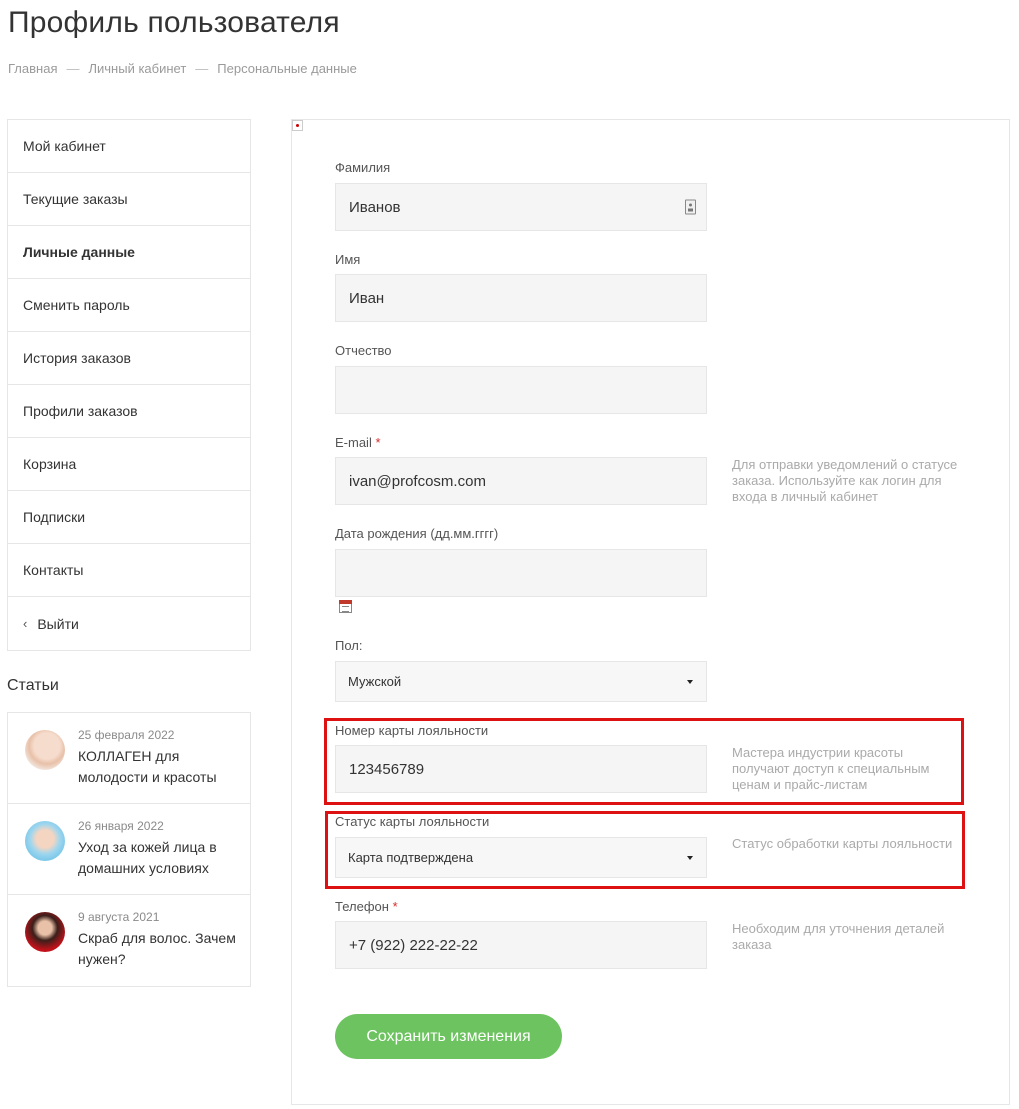  What do you see at coordinates (411, 857) in the screenshot?
I see `loyalty-status-value: Карта подтверждена` at bounding box center [411, 857].